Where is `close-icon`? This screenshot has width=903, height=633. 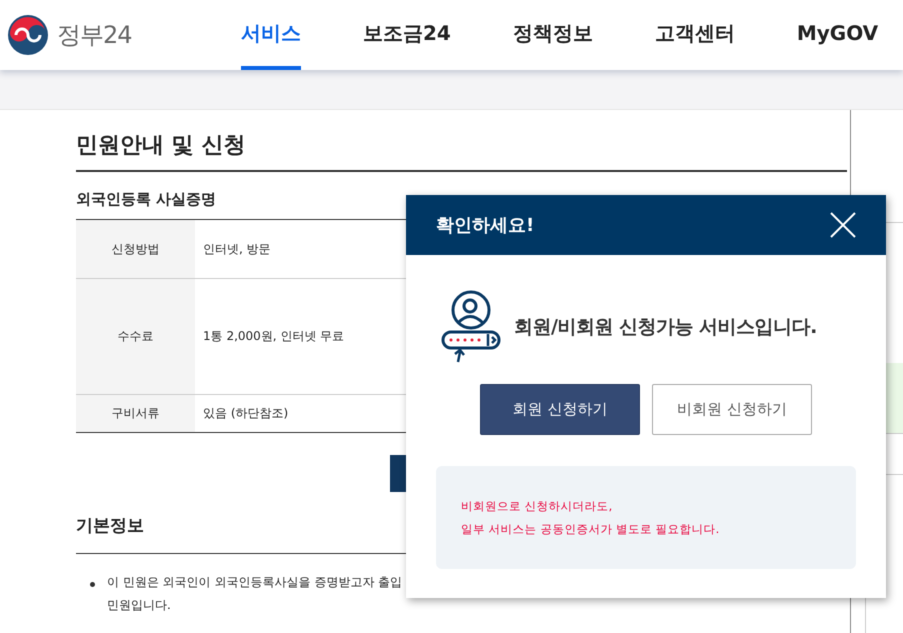 close-icon is located at coordinates (843, 225).